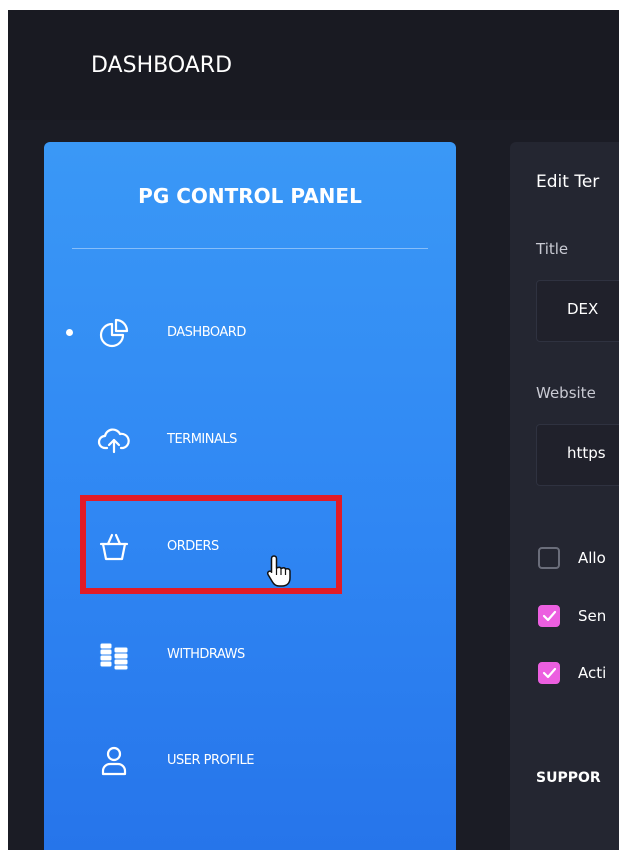 This screenshot has height=850, width=619. I want to click on active-indicator, so click(69, 332).